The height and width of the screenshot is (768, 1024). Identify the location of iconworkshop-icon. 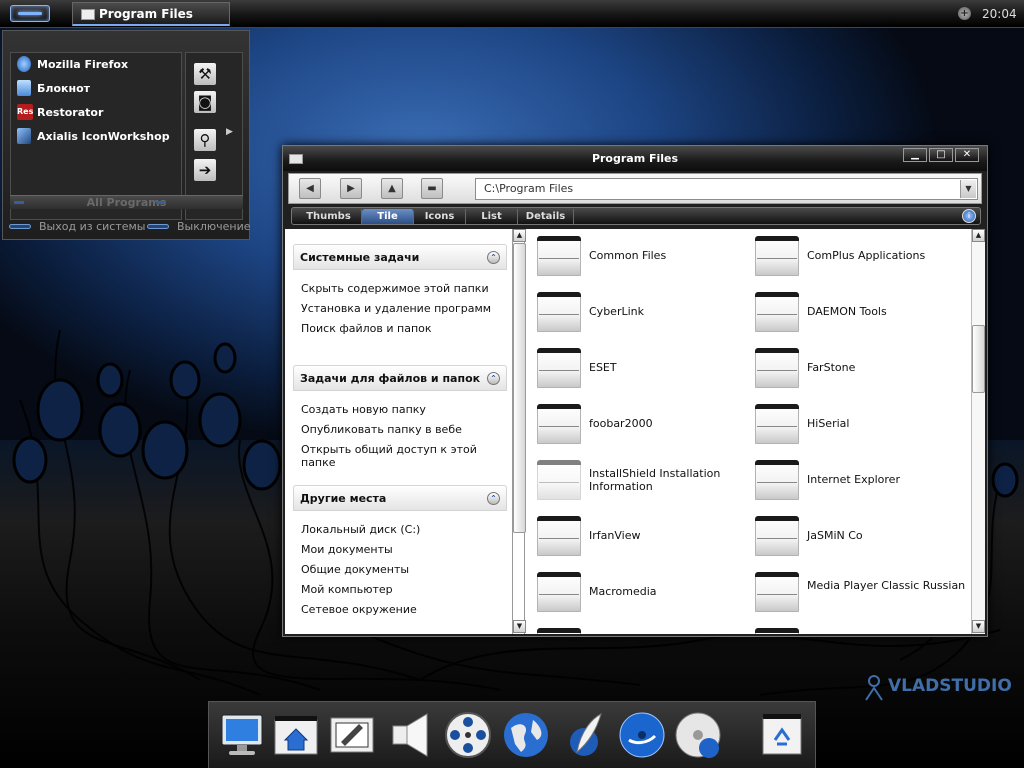
(24, 136).